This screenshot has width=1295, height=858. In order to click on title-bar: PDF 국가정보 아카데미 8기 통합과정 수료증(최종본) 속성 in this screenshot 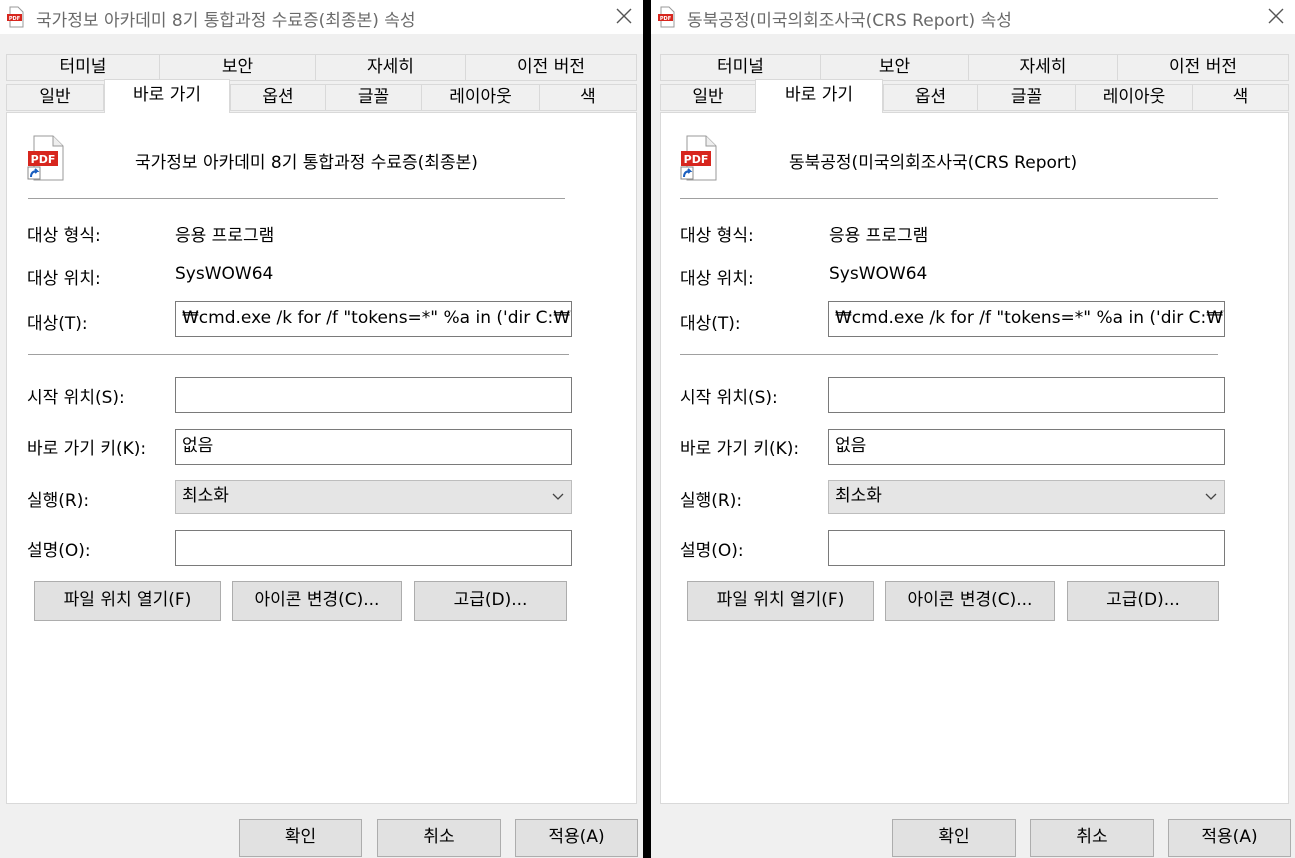, I will do `click(321, 17)`.